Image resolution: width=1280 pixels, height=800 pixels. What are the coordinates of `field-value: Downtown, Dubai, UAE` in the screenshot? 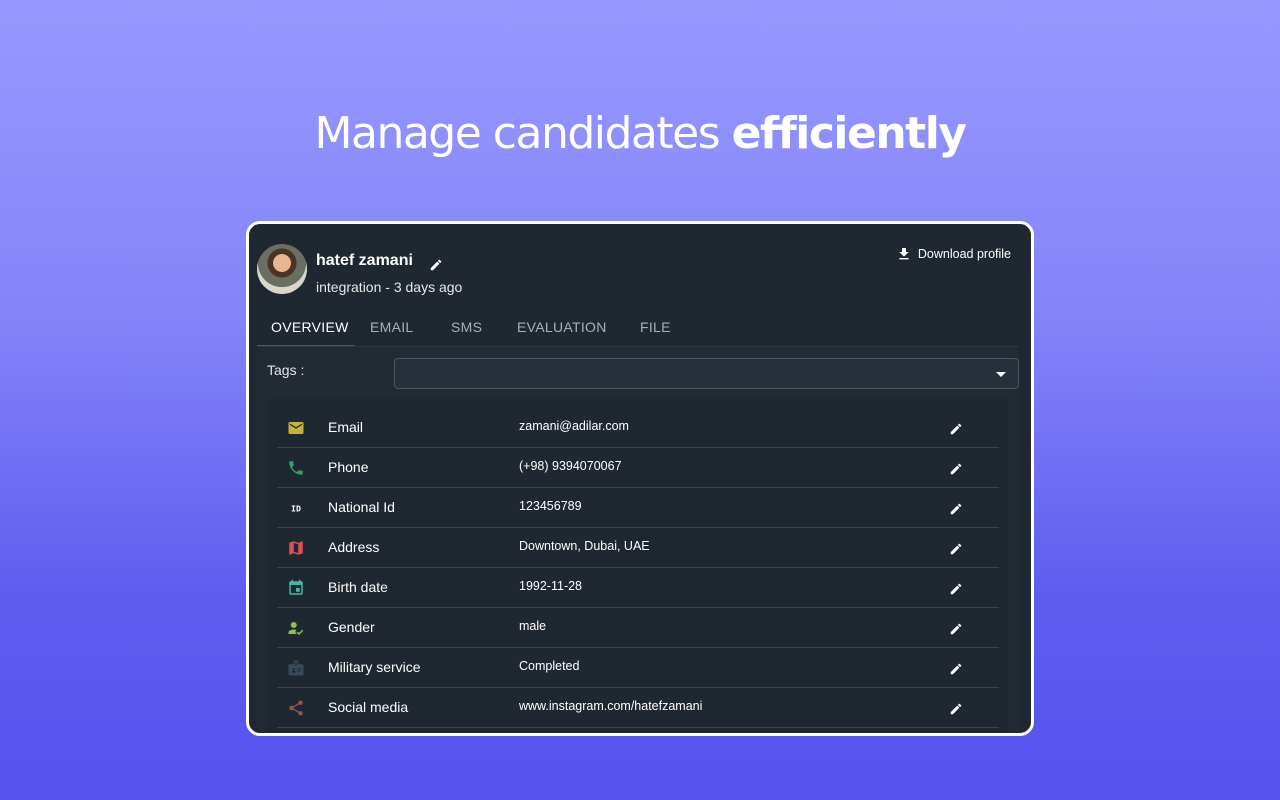 It's located at (584, 546).